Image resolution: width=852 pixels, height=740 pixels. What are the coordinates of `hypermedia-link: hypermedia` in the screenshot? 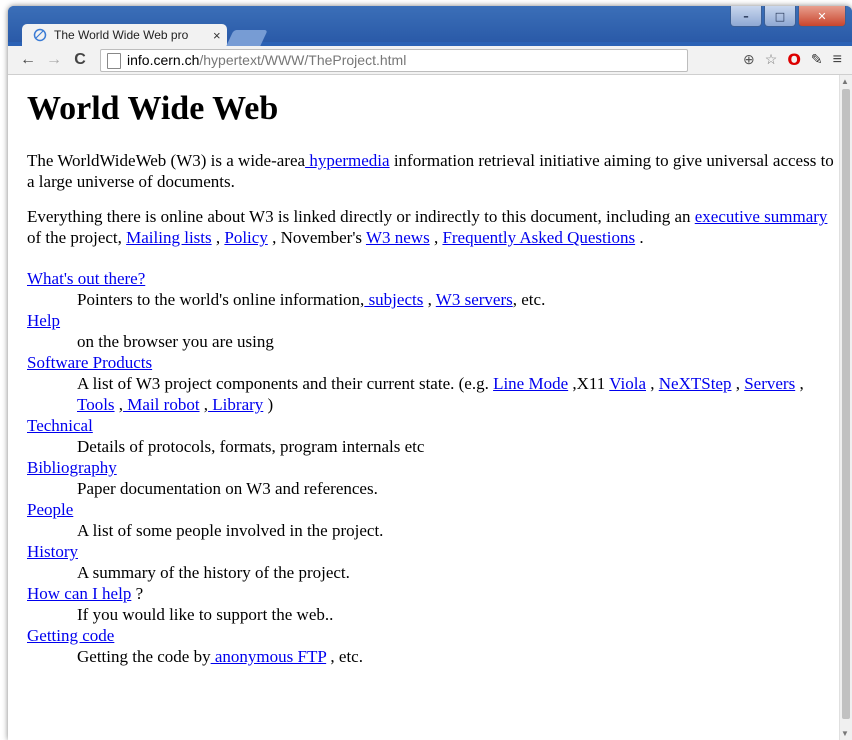 It's located at (347, 160).